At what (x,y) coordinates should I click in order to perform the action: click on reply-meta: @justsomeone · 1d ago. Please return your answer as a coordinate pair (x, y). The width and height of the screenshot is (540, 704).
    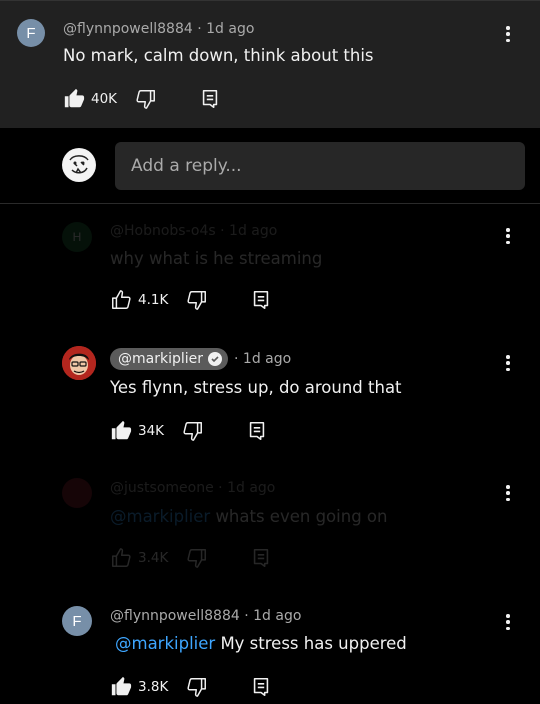
    Looking at the image, I should click on (192, 488).